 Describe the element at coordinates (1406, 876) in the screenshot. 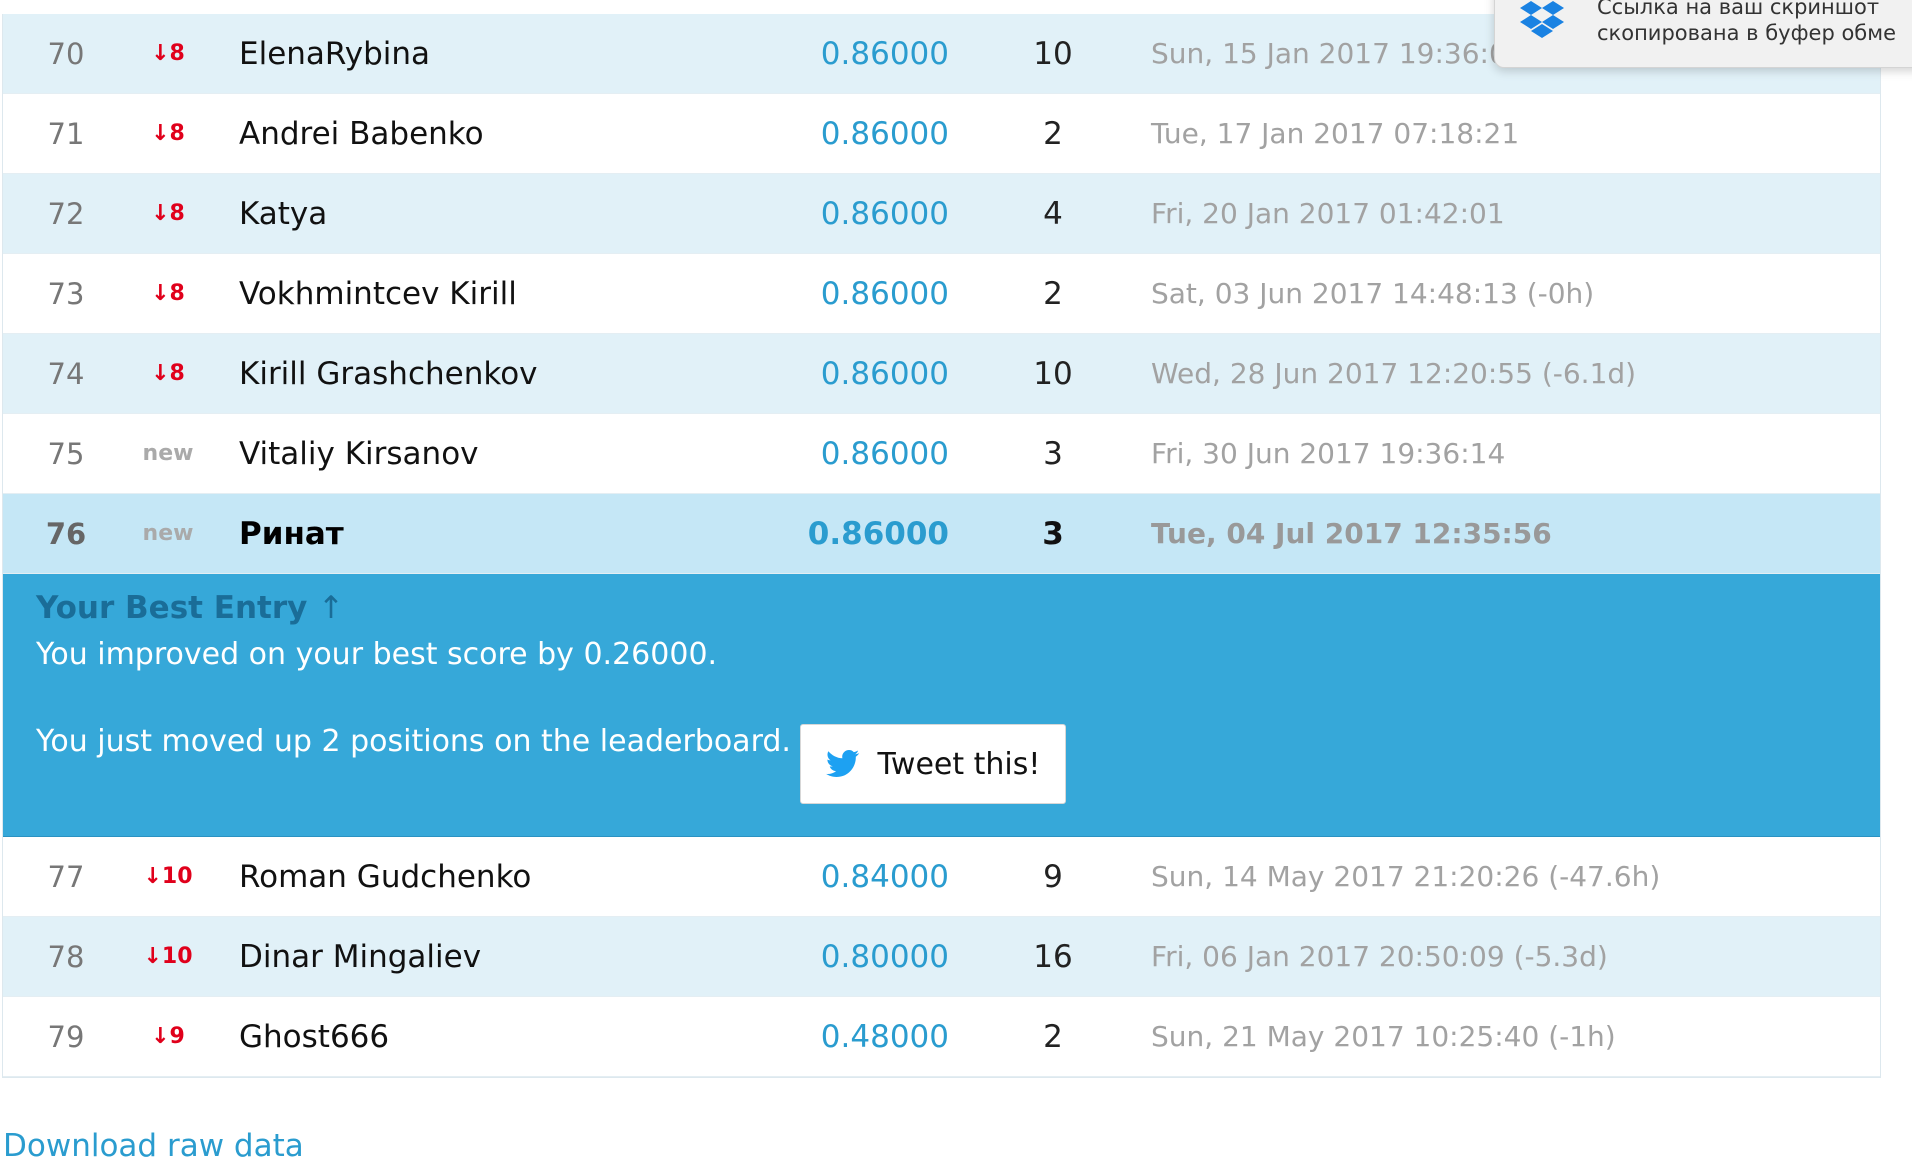

I see `last-submission-cell: Sun, 14 May 2017 21:20:26 (-47.6h)` at that location.